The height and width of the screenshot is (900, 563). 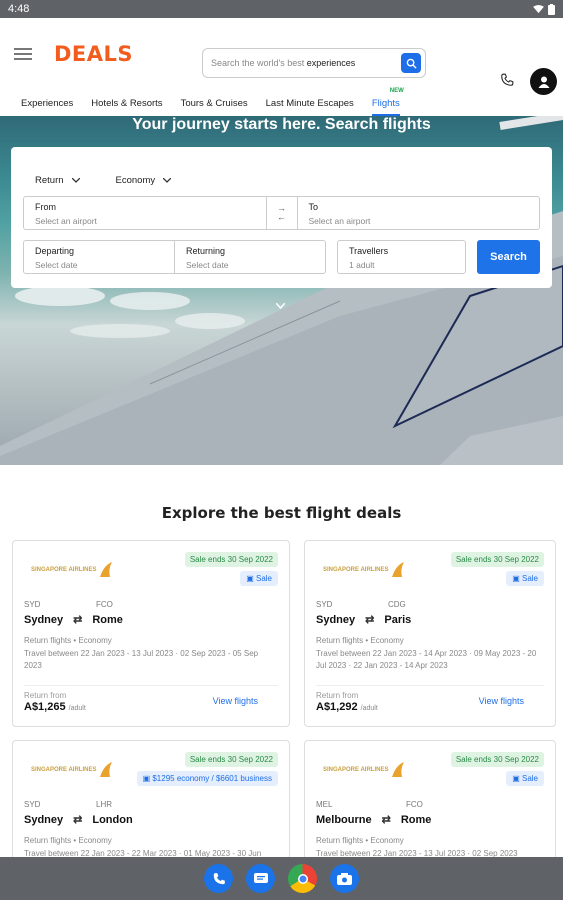 What do you see at coordinates (45, 207) in the screenshot?
I see `from-label: From` at bounding box center [45, 207].